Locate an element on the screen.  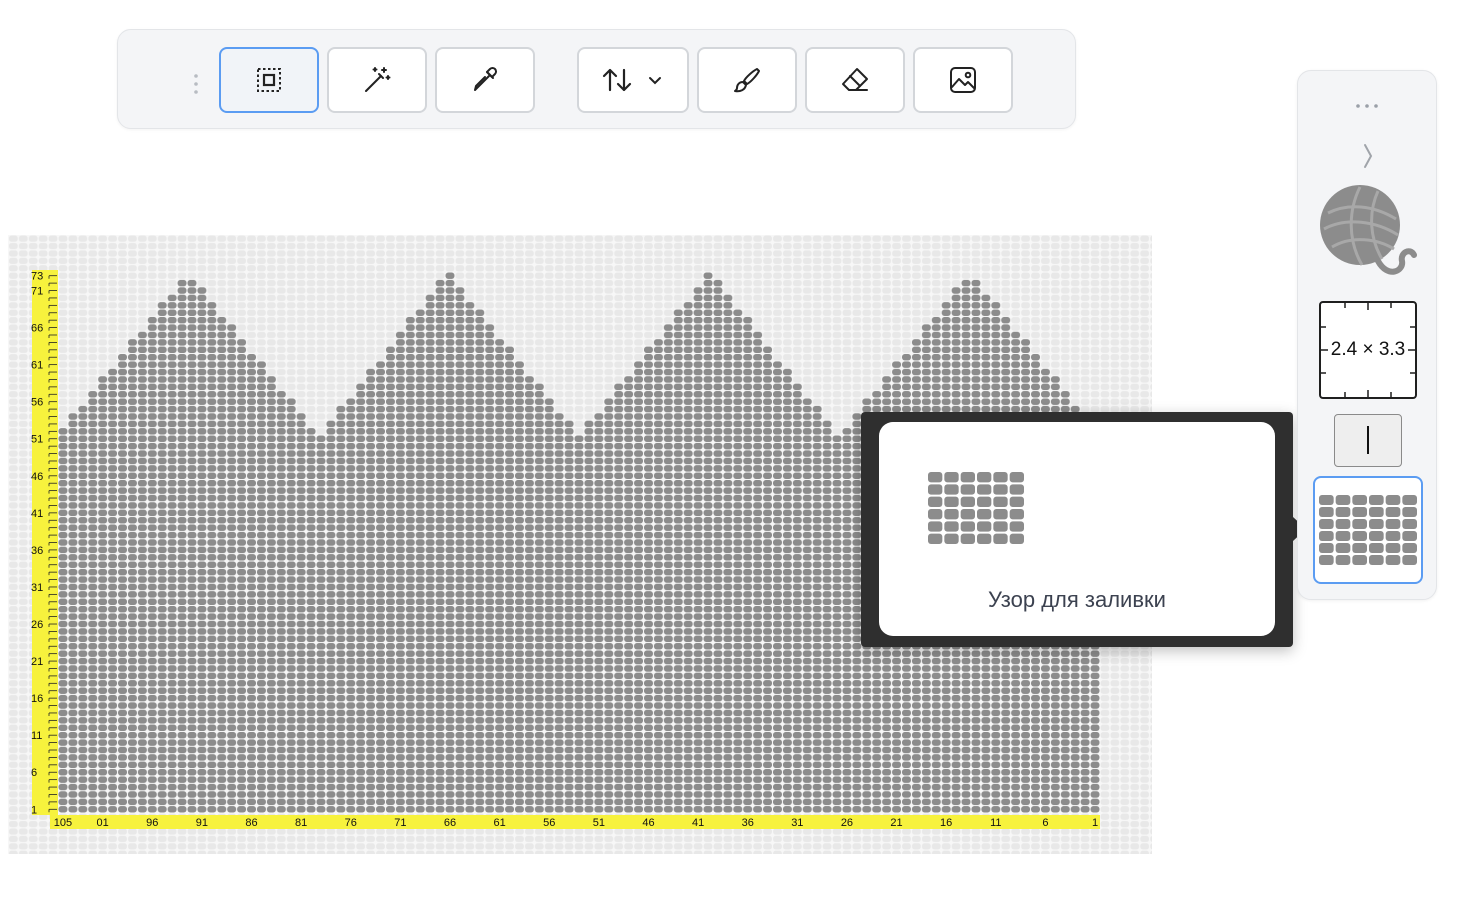
row-label: 66 is located at coordinates (37, 329).